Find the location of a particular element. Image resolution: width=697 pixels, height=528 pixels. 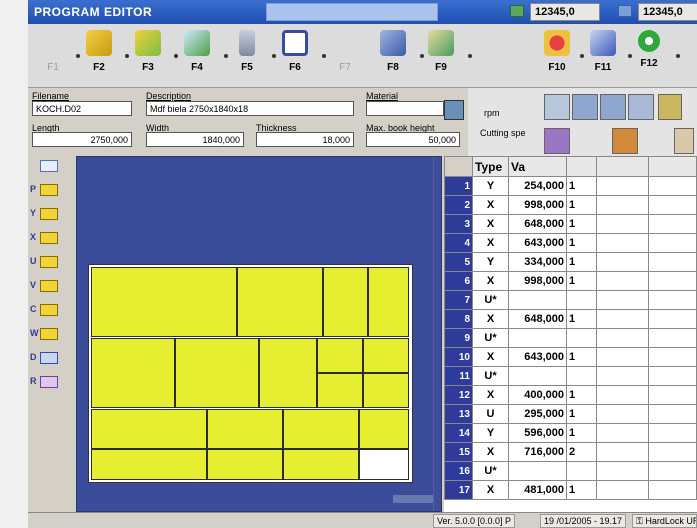

value-cell: 254,000 is located at coordinates (537, 186).